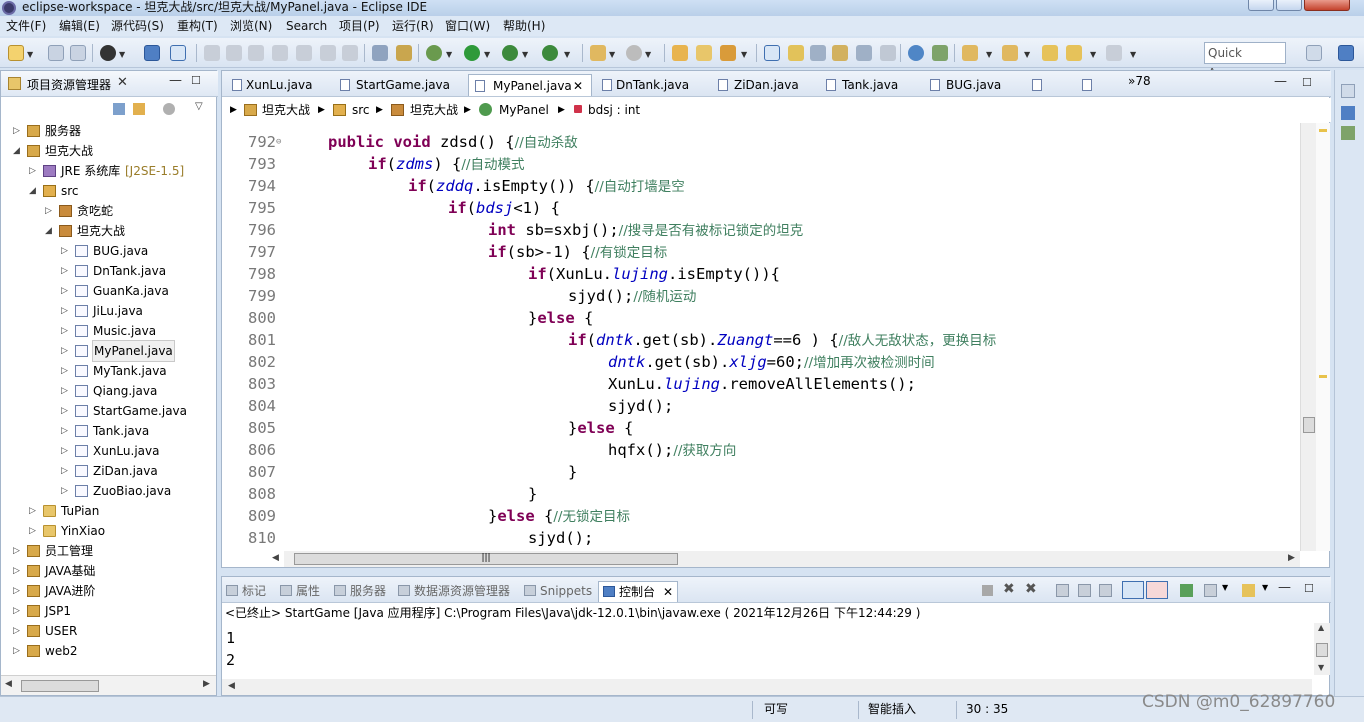 The width and height of the screenshot is (1364, 722). I want to click on forward-dropdown-icon: ▼, so click(1133, 54).